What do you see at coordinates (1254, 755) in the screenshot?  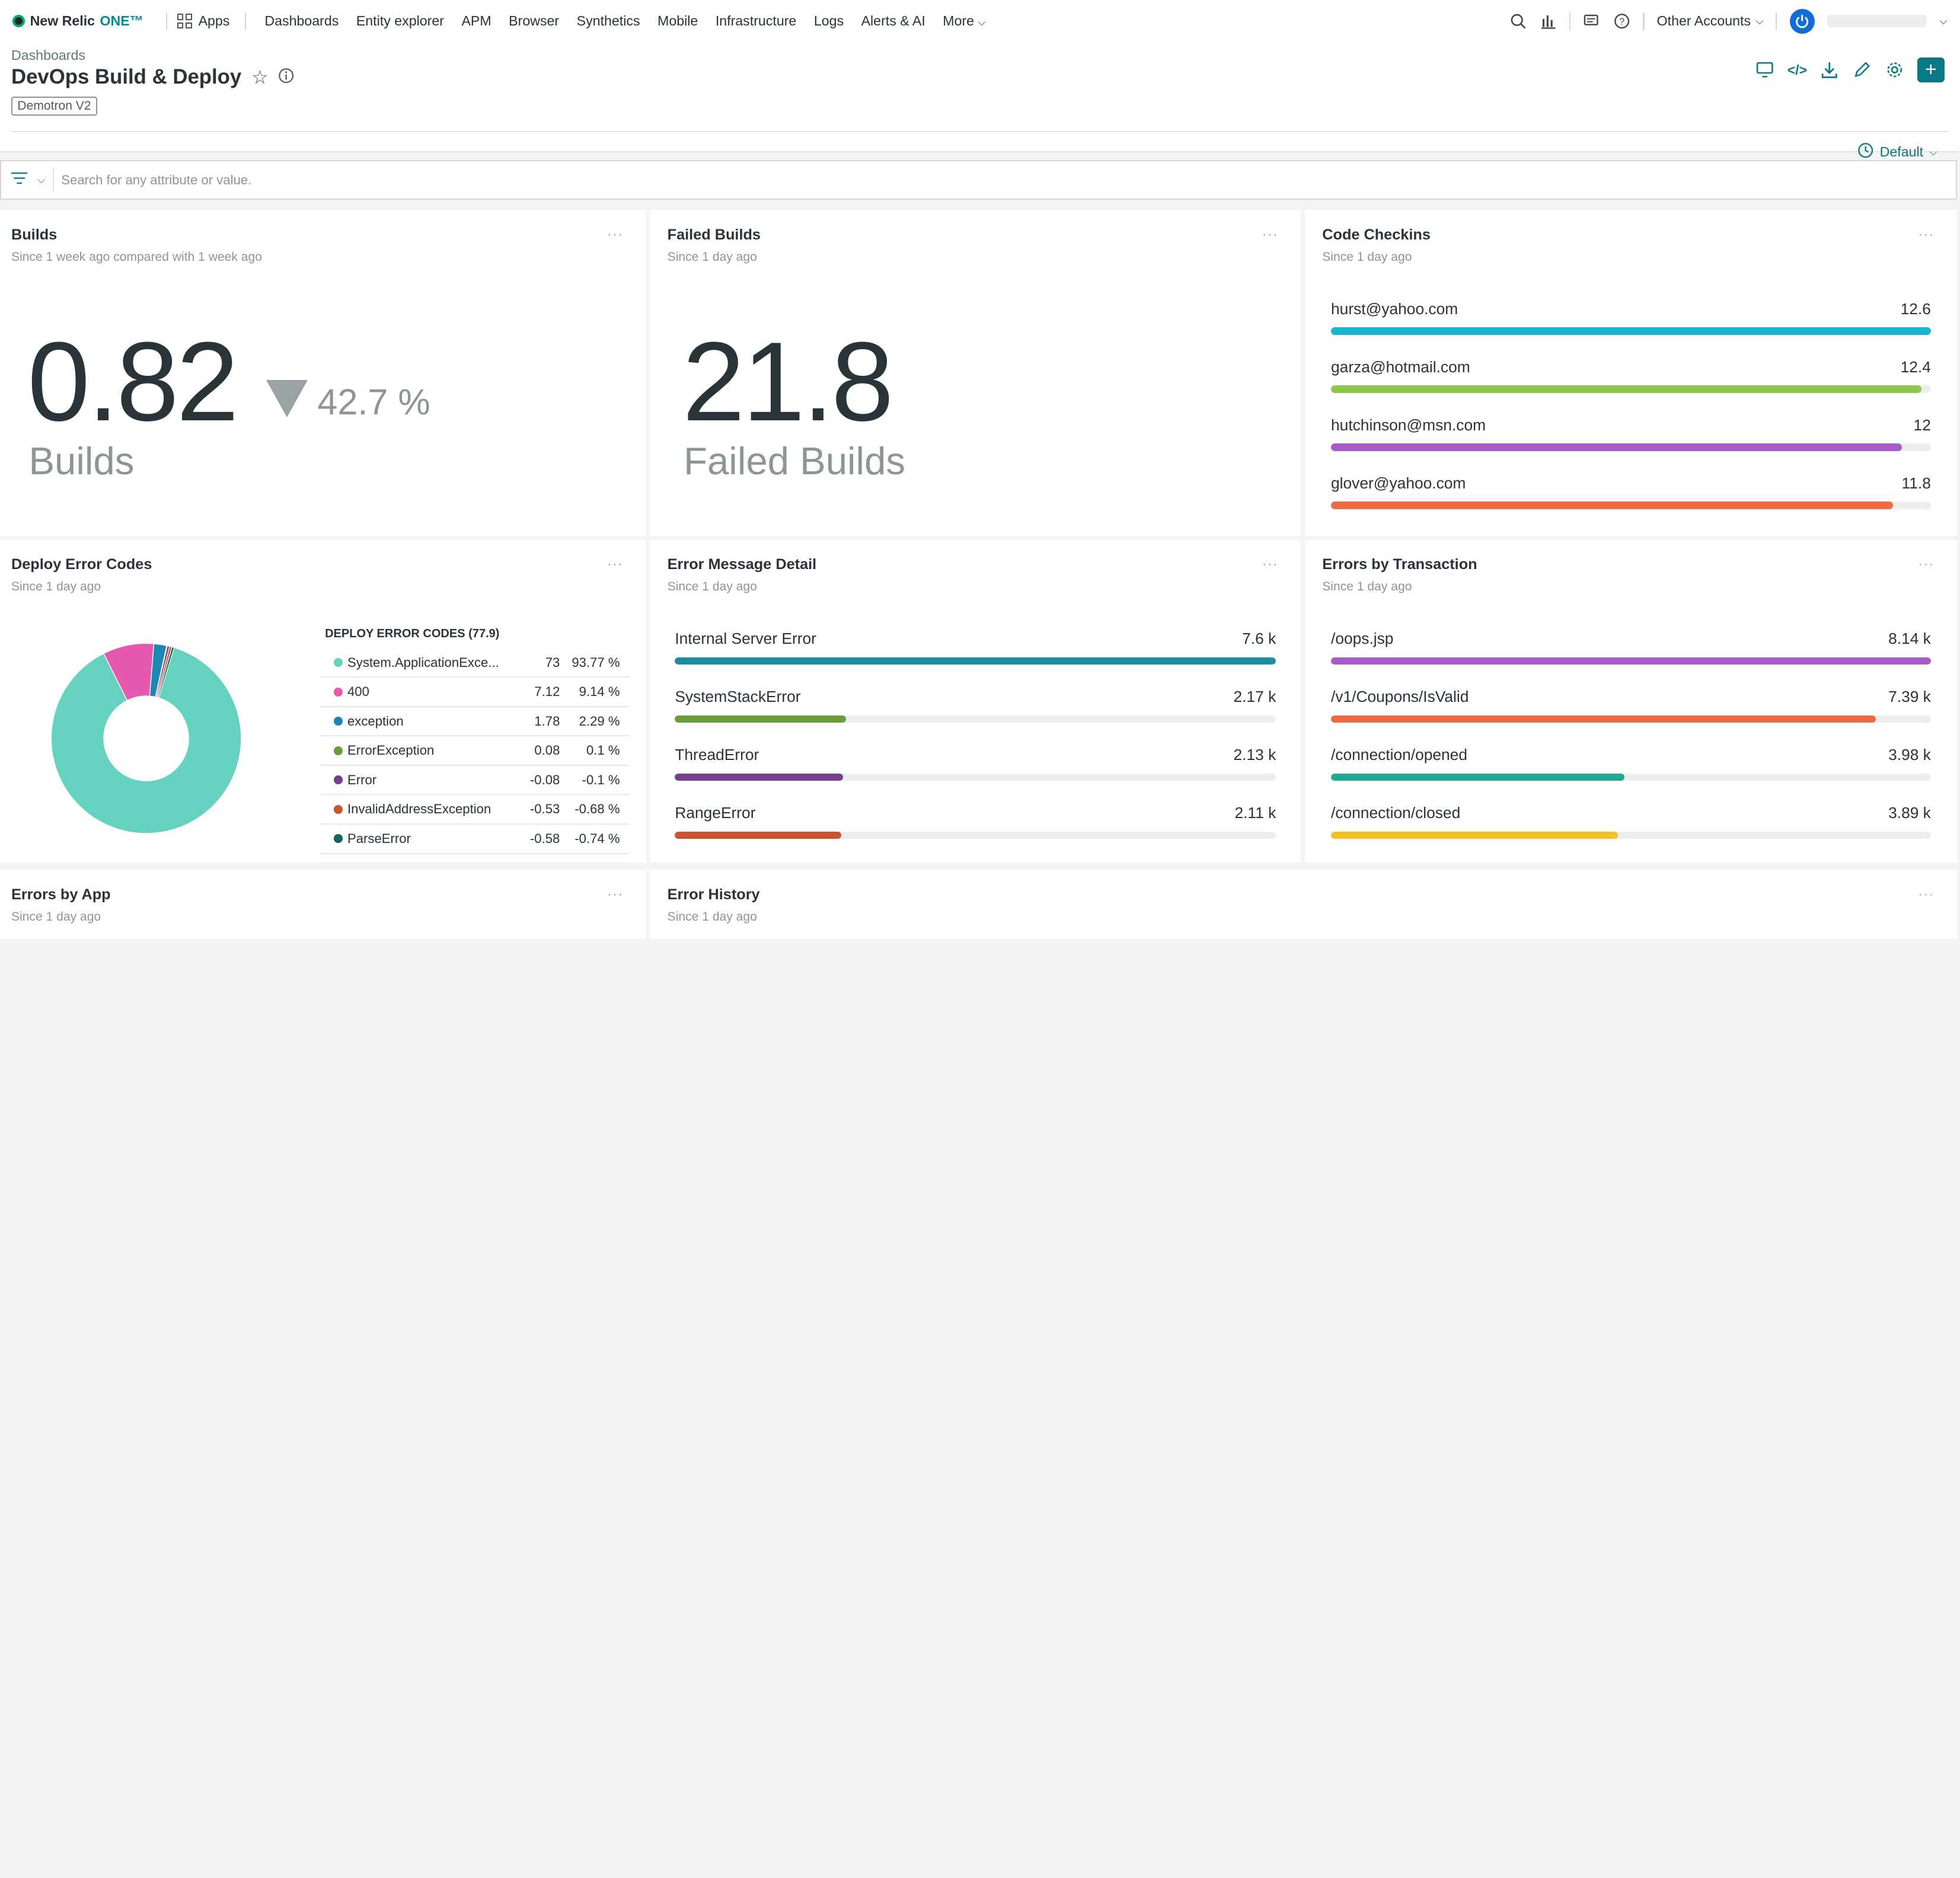 I see `bar-value: 2.13 k` at bounding box center [1254, 755].